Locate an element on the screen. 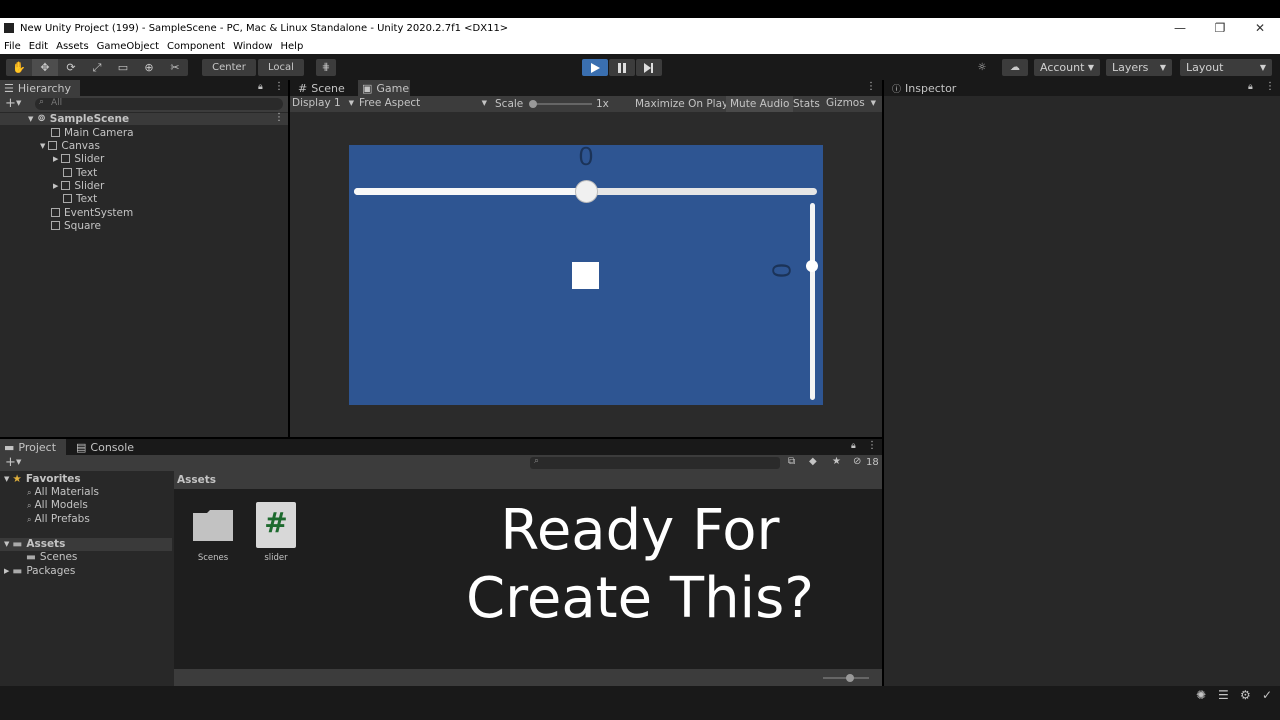 This screenshot has width=1280, height=720. horizontal-slider-thumb is located at coordinates (586, 191).